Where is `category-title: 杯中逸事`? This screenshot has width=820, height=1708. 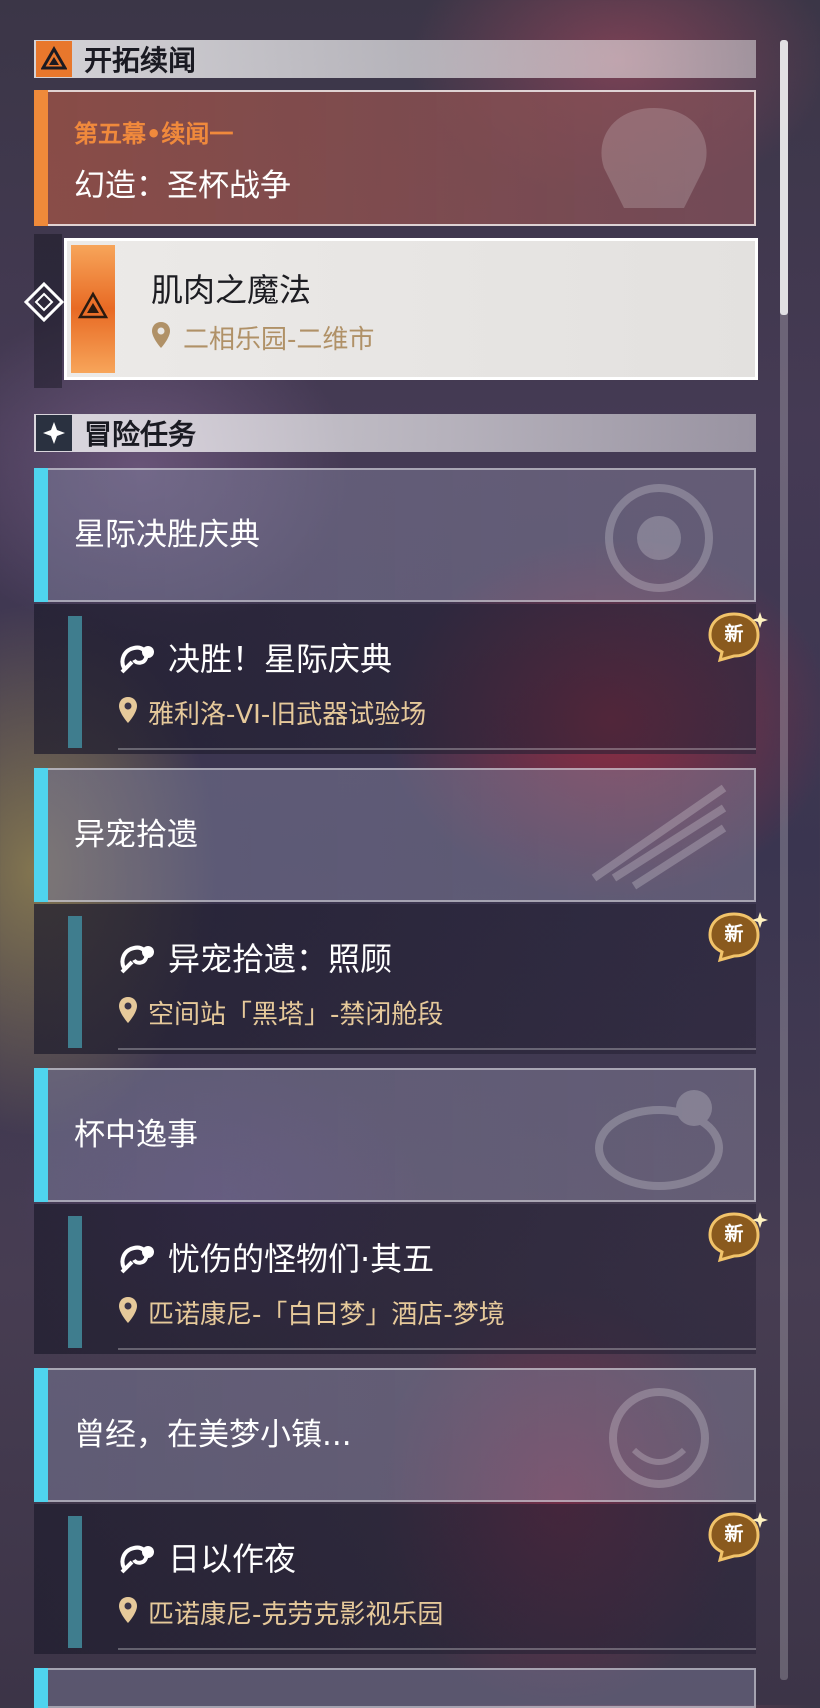
category-title: 杯中逸事 is located at coordinates (136, 1135).